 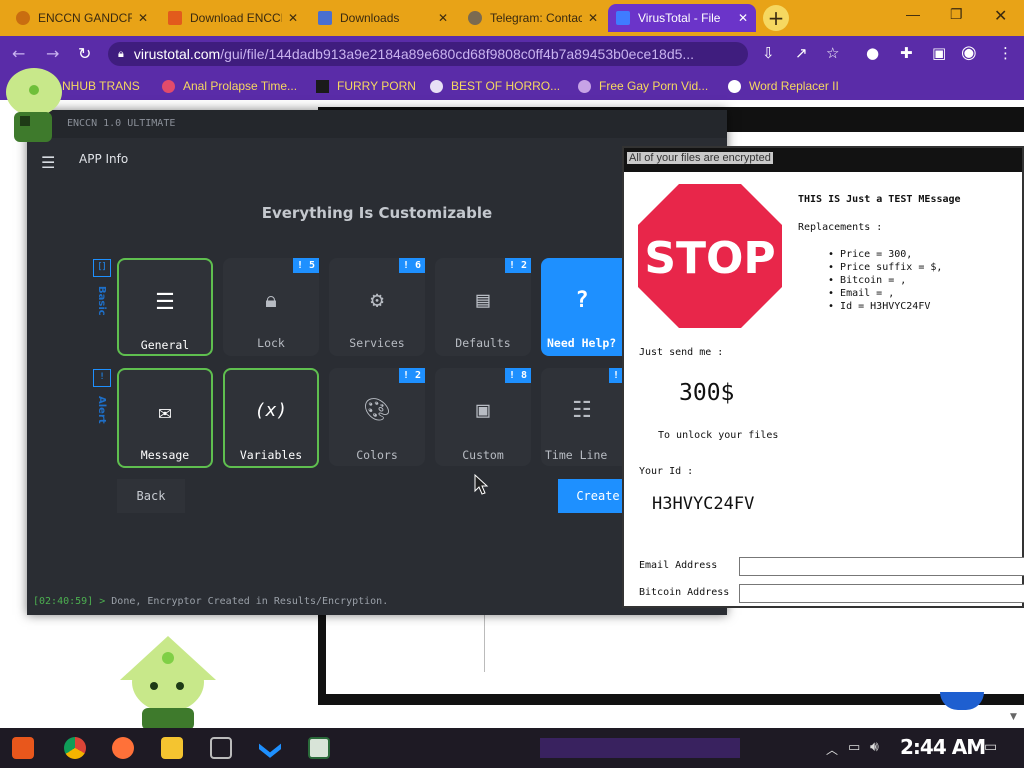 What do you see at coordinates (366, 86) in the screenshot?
I see `bookmark-item: FURRY PORN` at bounding box center [366, 86].